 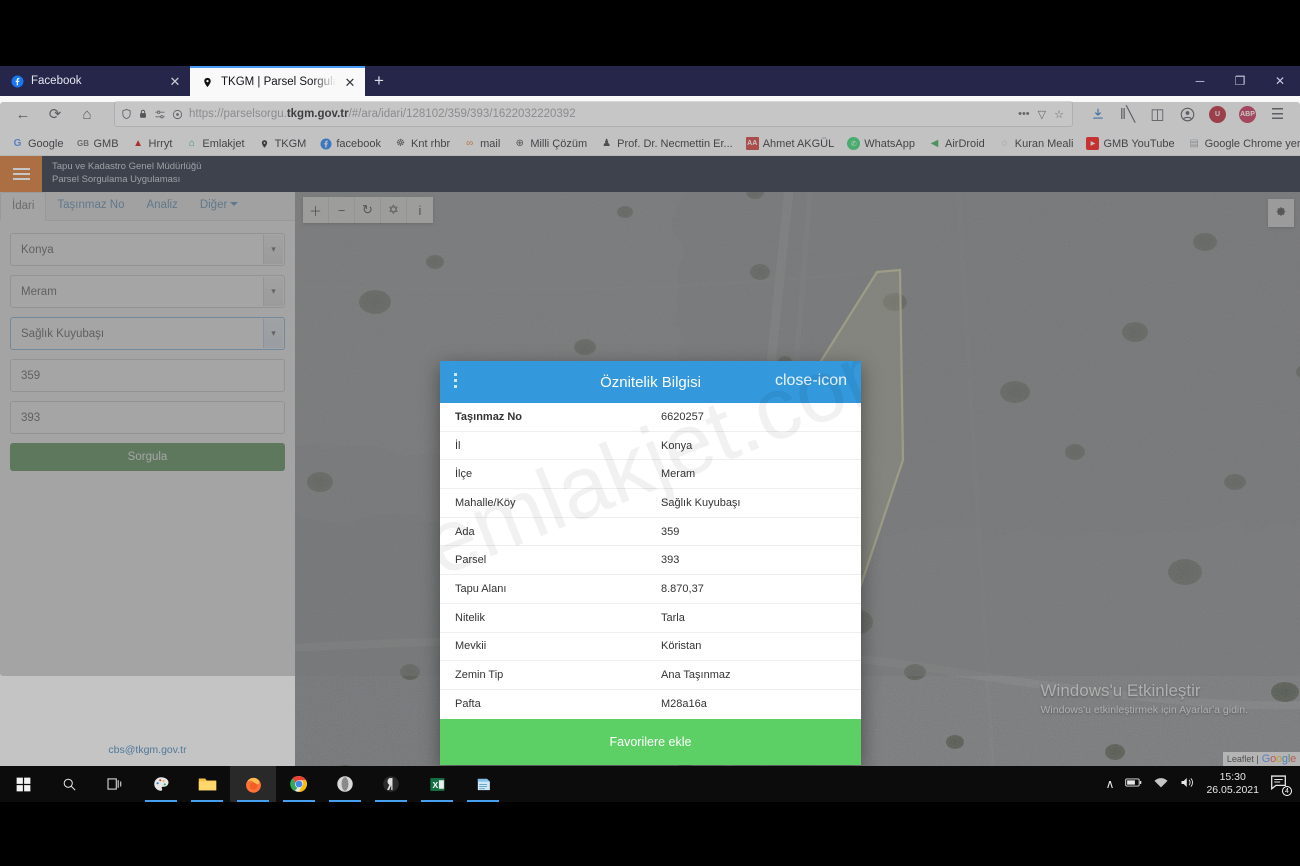 I want to click on modal-header: Öznitelik Bilgisi close-icon, so click(x=650, y=382).